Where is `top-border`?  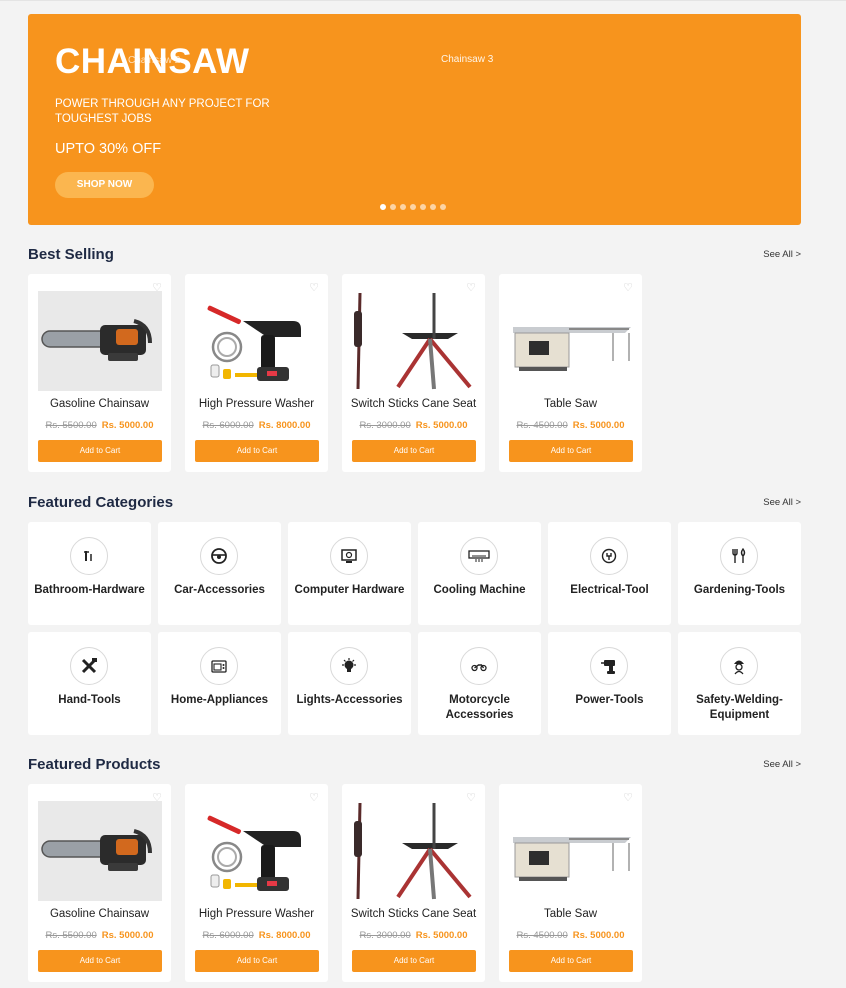
top-border is located at coordinates (423, 0).